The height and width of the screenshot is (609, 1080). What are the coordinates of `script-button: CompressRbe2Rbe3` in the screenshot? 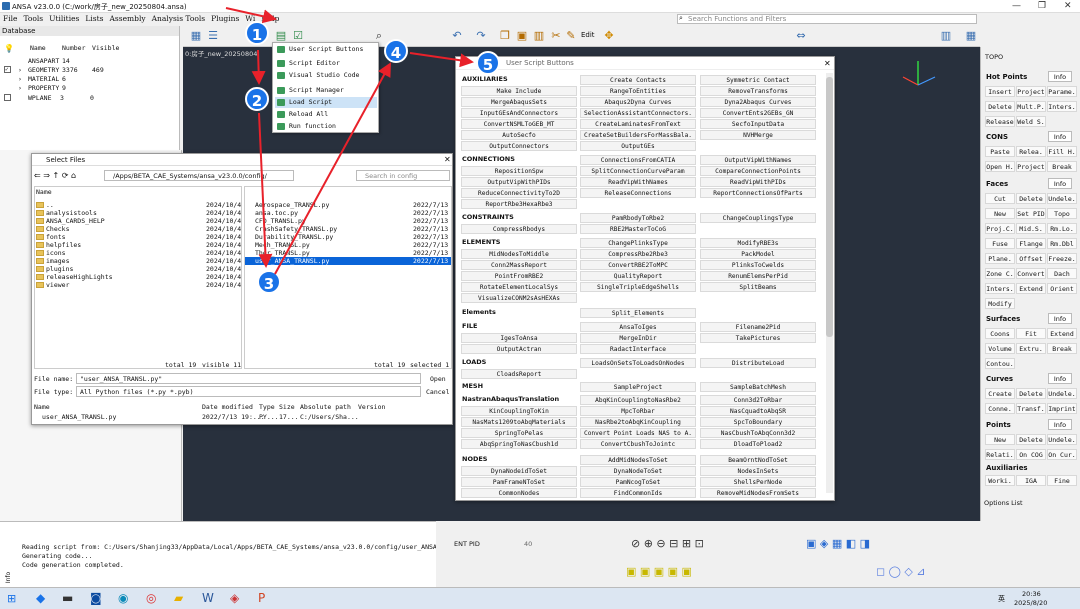 It's located at (638, 254).